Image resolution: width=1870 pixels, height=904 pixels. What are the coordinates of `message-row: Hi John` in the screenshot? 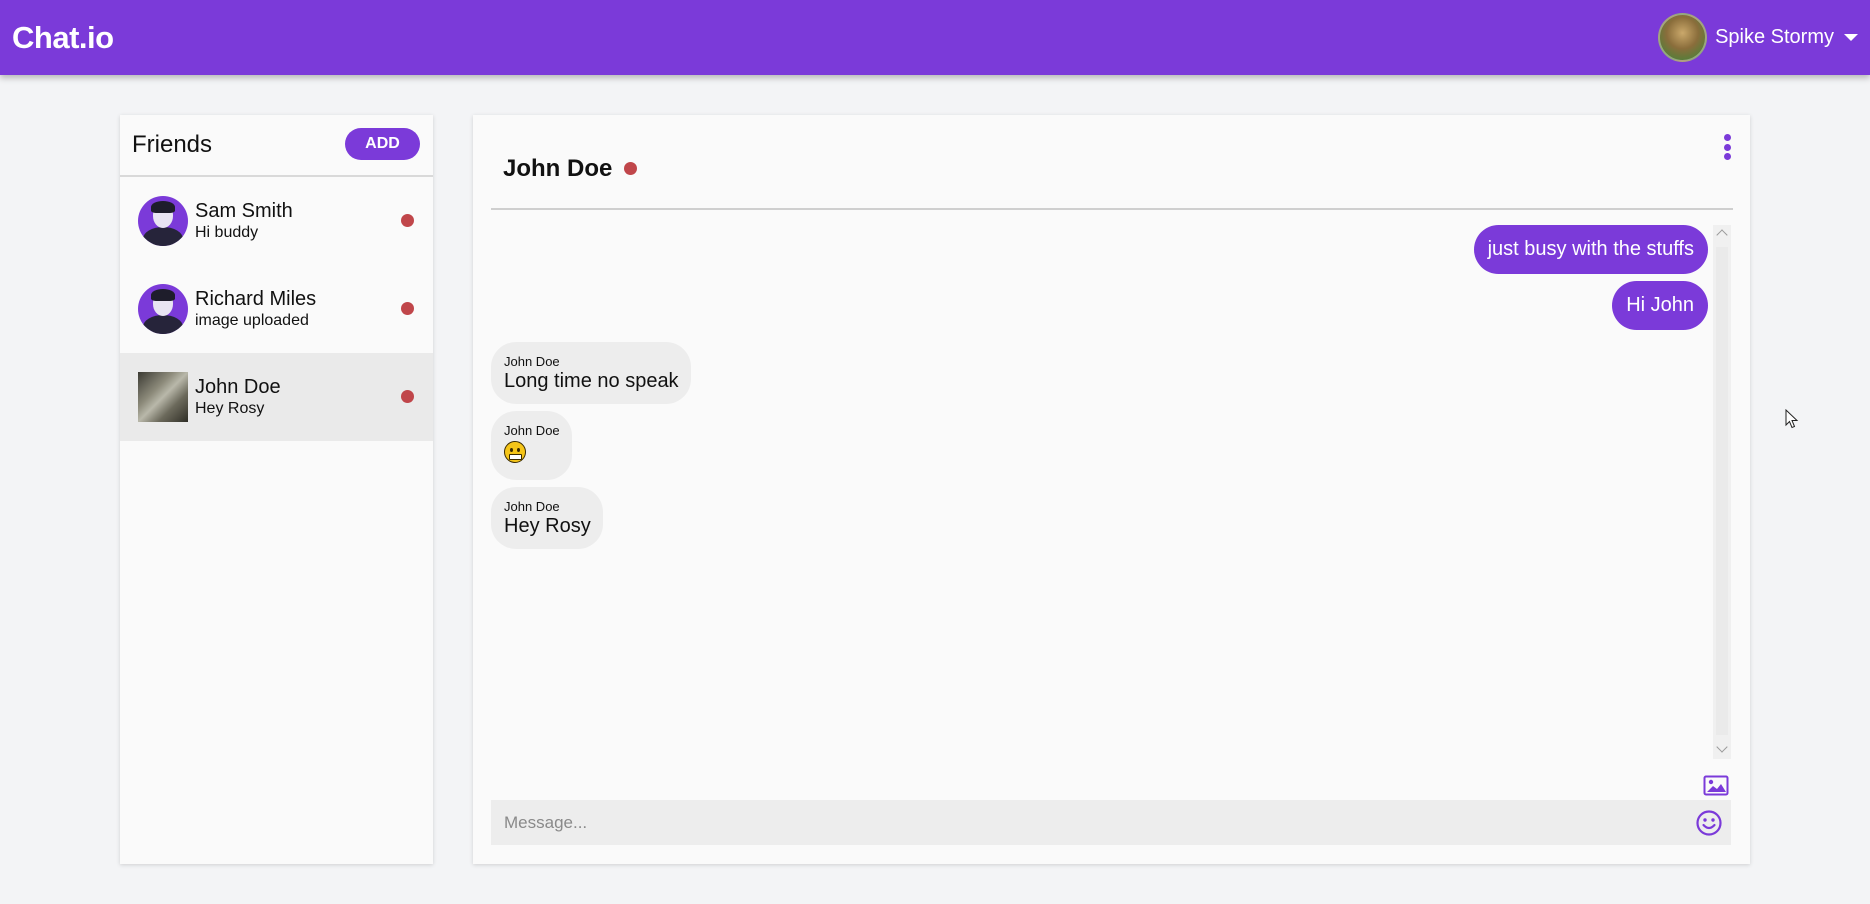 It's located at (1102, 305).